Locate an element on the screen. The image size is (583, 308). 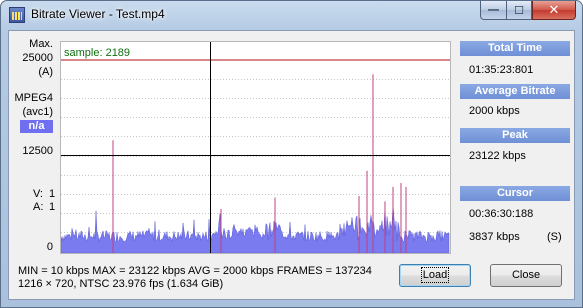
a-value: 1 is located at coordinates (52, 207).